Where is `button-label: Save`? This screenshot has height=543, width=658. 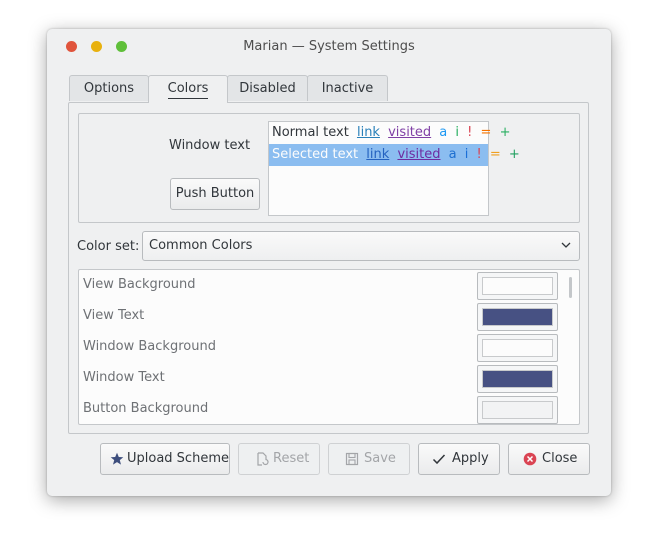 button-label: Save is located at coordinates (380, 458).